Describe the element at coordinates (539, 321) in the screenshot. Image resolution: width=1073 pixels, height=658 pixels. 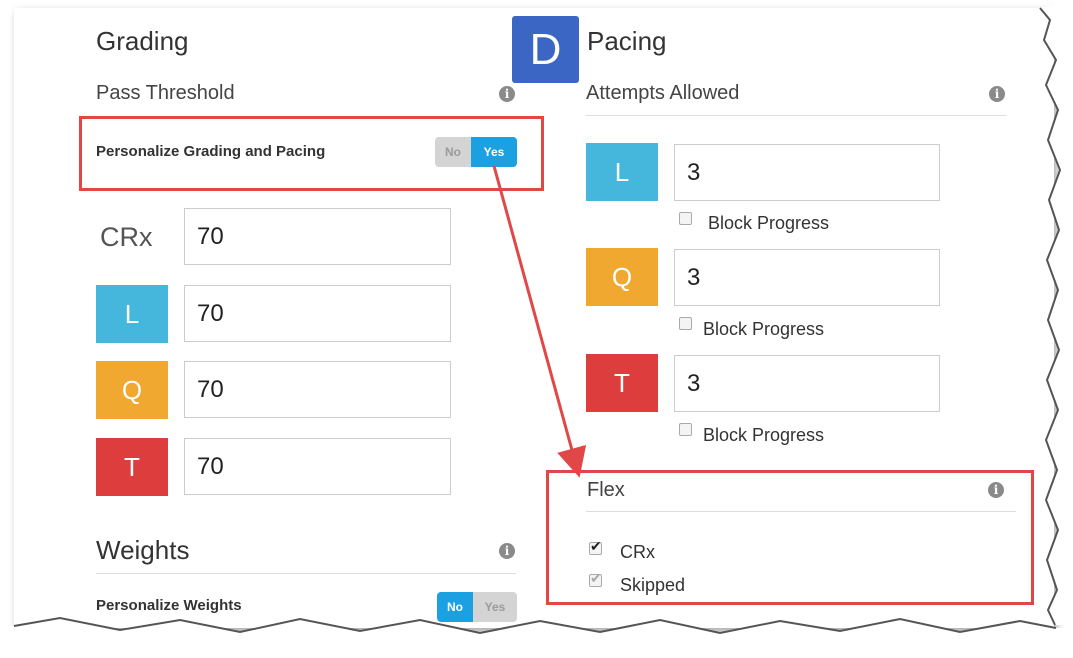
I see `annotation-arrow` at that location.